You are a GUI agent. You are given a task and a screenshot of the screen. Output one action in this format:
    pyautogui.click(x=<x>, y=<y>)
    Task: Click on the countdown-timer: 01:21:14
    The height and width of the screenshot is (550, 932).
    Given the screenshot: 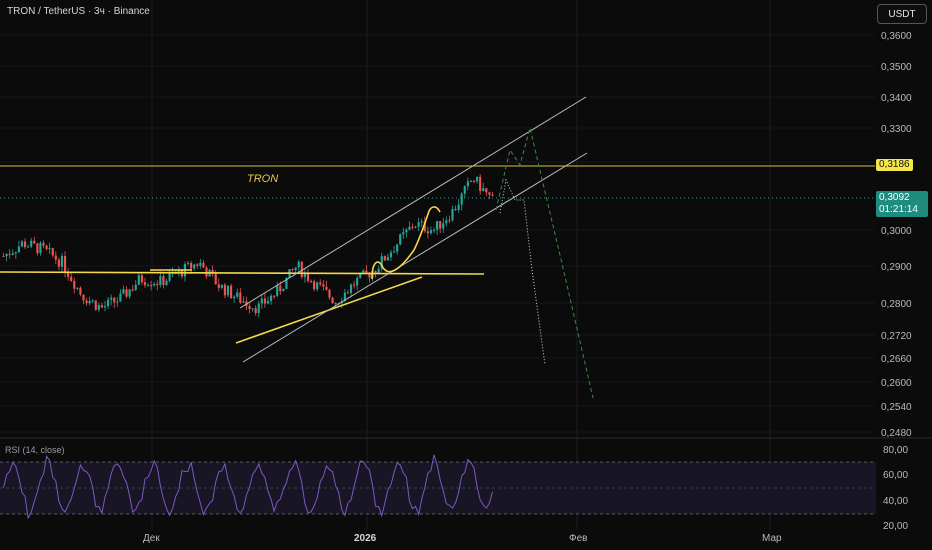 What is the action you would take?
    pyautogui.click(x=898, y=209)
    